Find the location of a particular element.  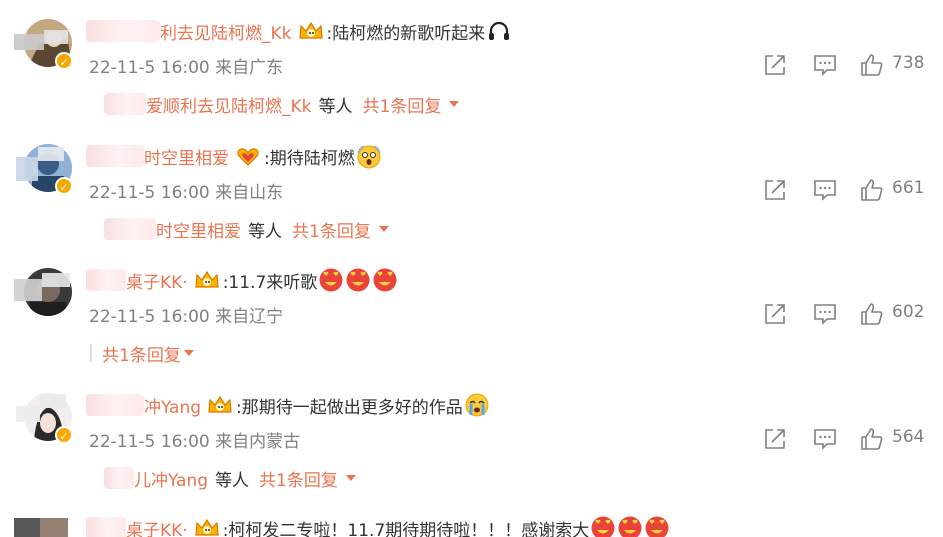

reply-username: 儿冲Yang is located at coordinates (171, 478).